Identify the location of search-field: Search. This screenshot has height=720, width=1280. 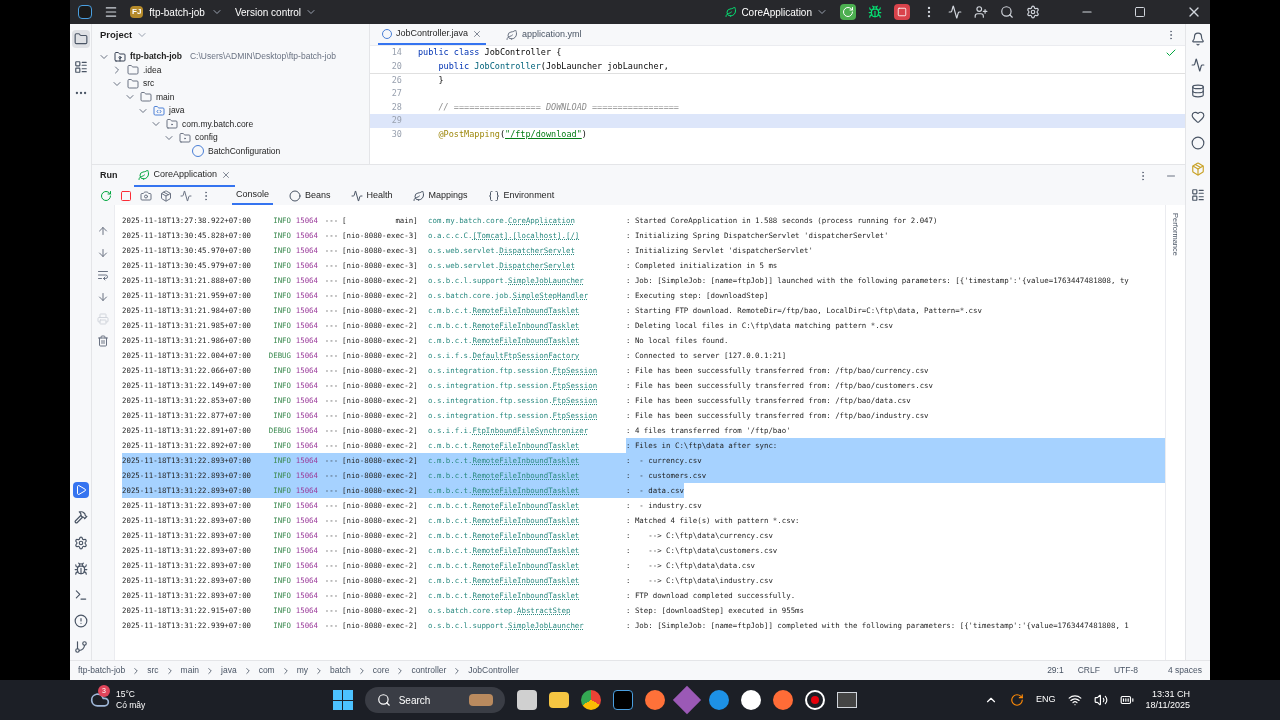
(434, 700).